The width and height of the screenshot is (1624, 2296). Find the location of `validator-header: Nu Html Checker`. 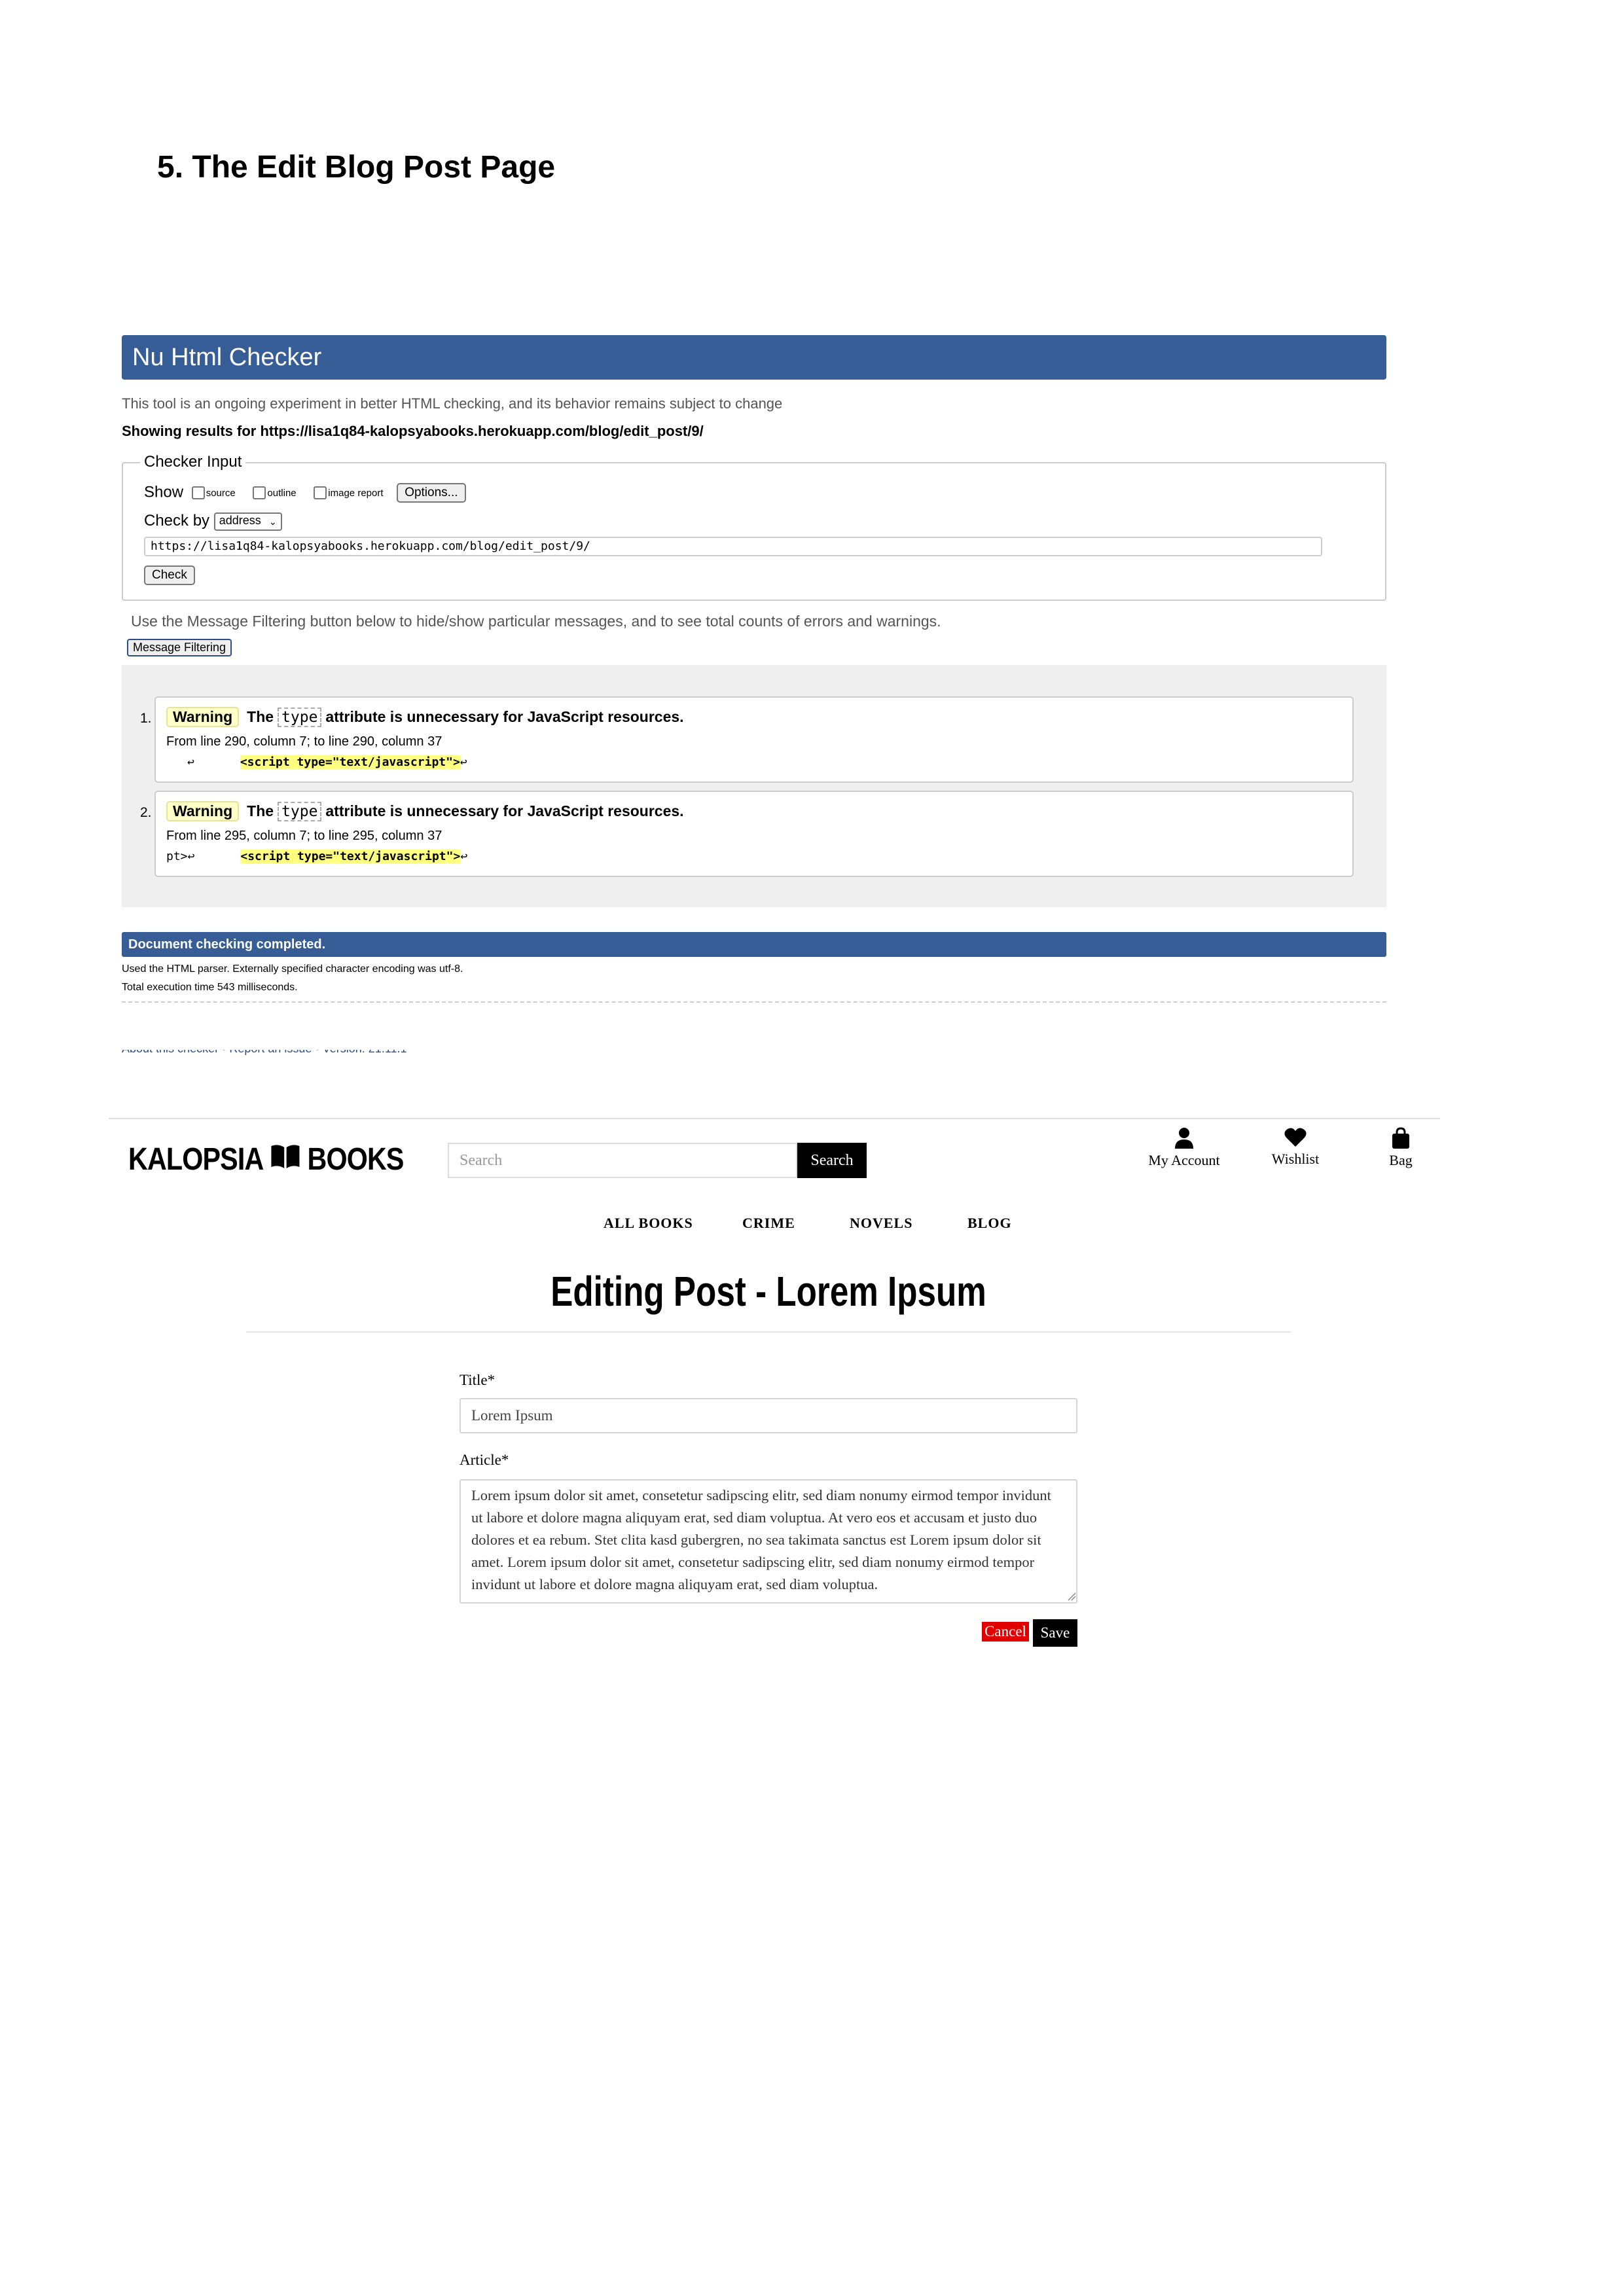

validator-header: Nu Html Checker is located at coordinates (754, 357).